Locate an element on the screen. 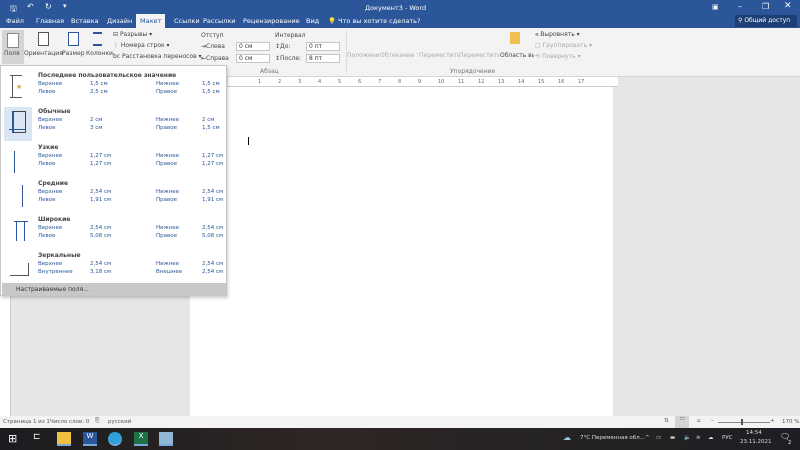 The image size is (800, 450). tell-me-search: 💡 Что вы хотите сделать? is located at coordinates (374, 21).